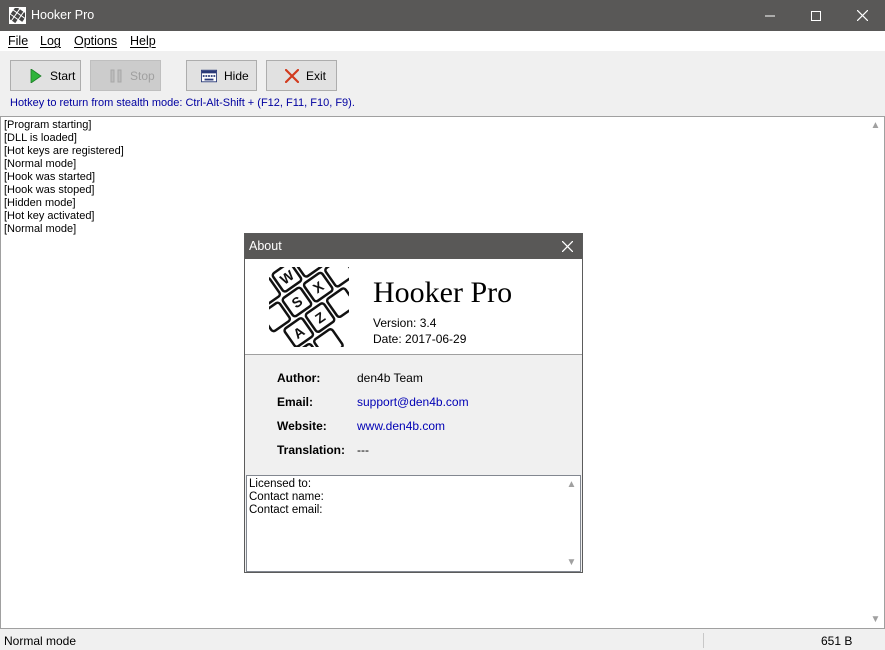 This screenshot has height=650, width=885. What do you see at coordinates (95, 41) in the screenshot?
I see `menu-options: Options` at bounding box center [95, 41].